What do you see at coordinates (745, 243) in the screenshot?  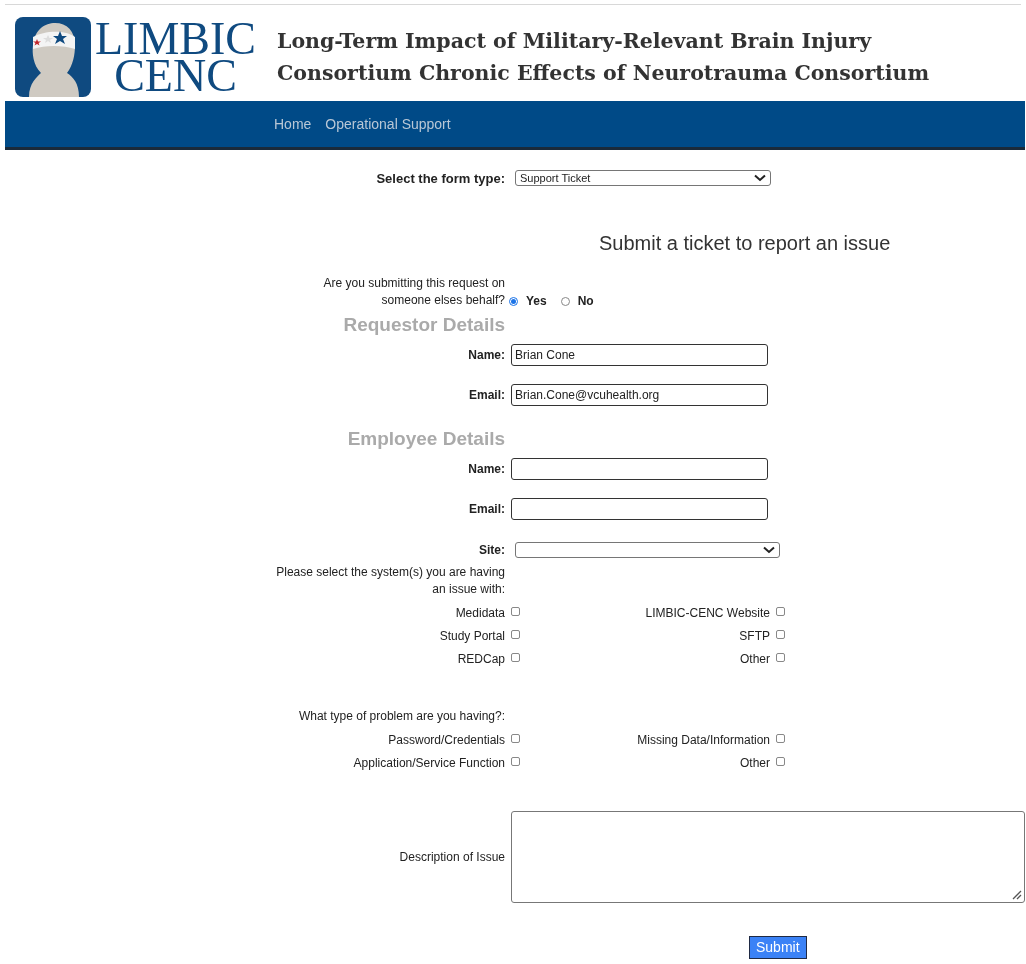 I see `form-heading: Submit a ticket to report an issue` at bounding box center [745, 243].